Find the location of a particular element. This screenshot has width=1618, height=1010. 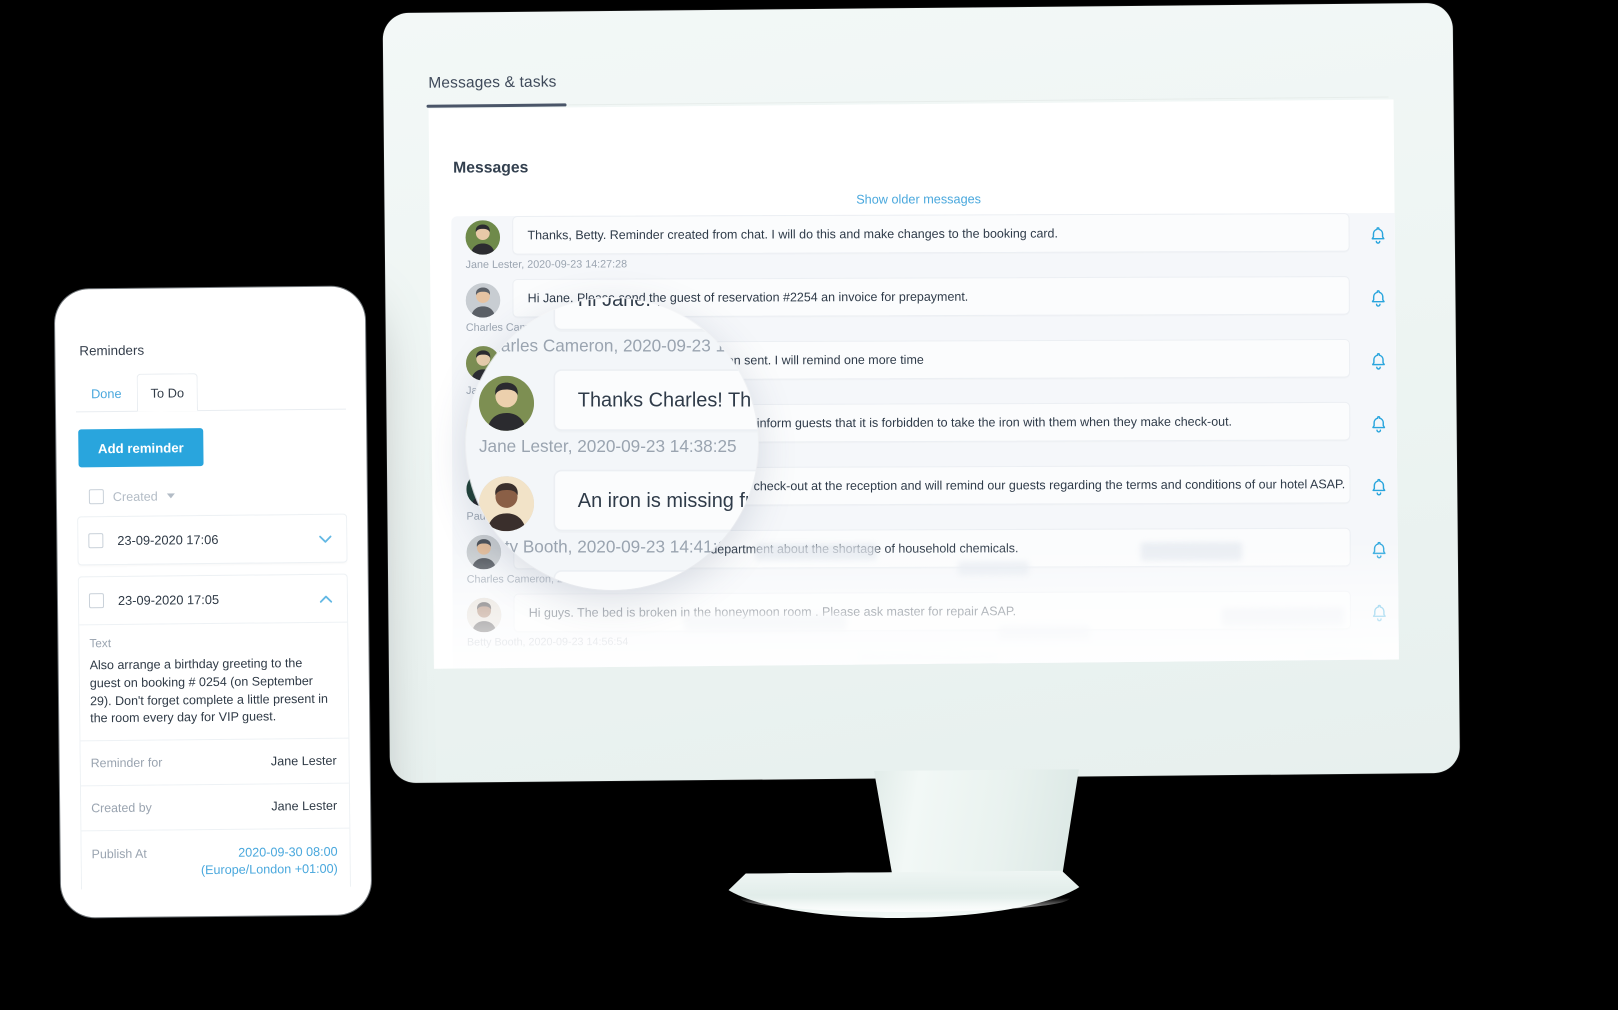

message-meta: Jane Lester, 2020-09-23 14:27:28 is located at coordinates (546, 265).